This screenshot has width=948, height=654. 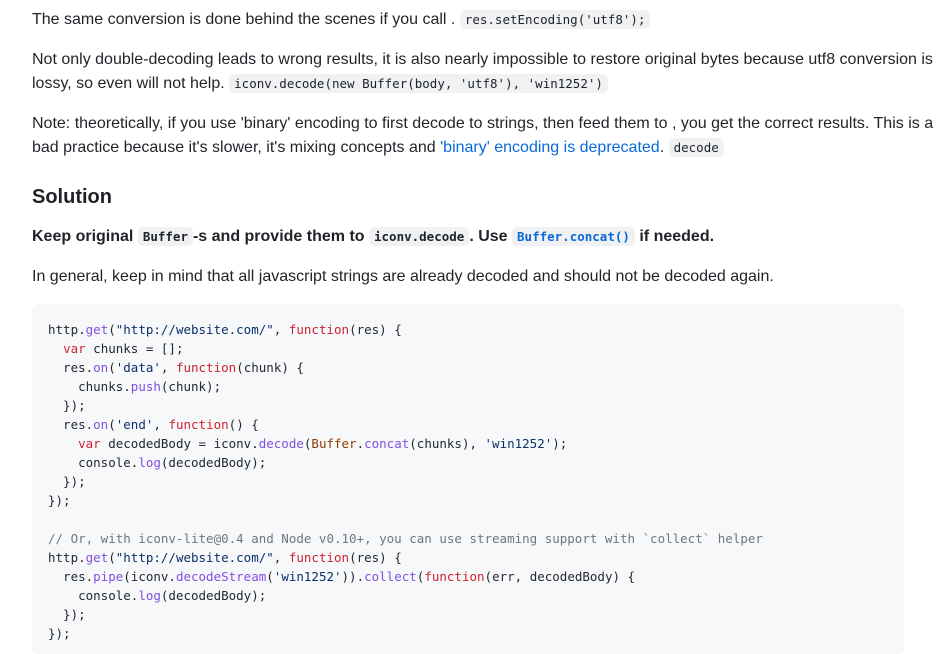 I want to click on paragraph-3-punctuation: ., so click(x=662, y=147).